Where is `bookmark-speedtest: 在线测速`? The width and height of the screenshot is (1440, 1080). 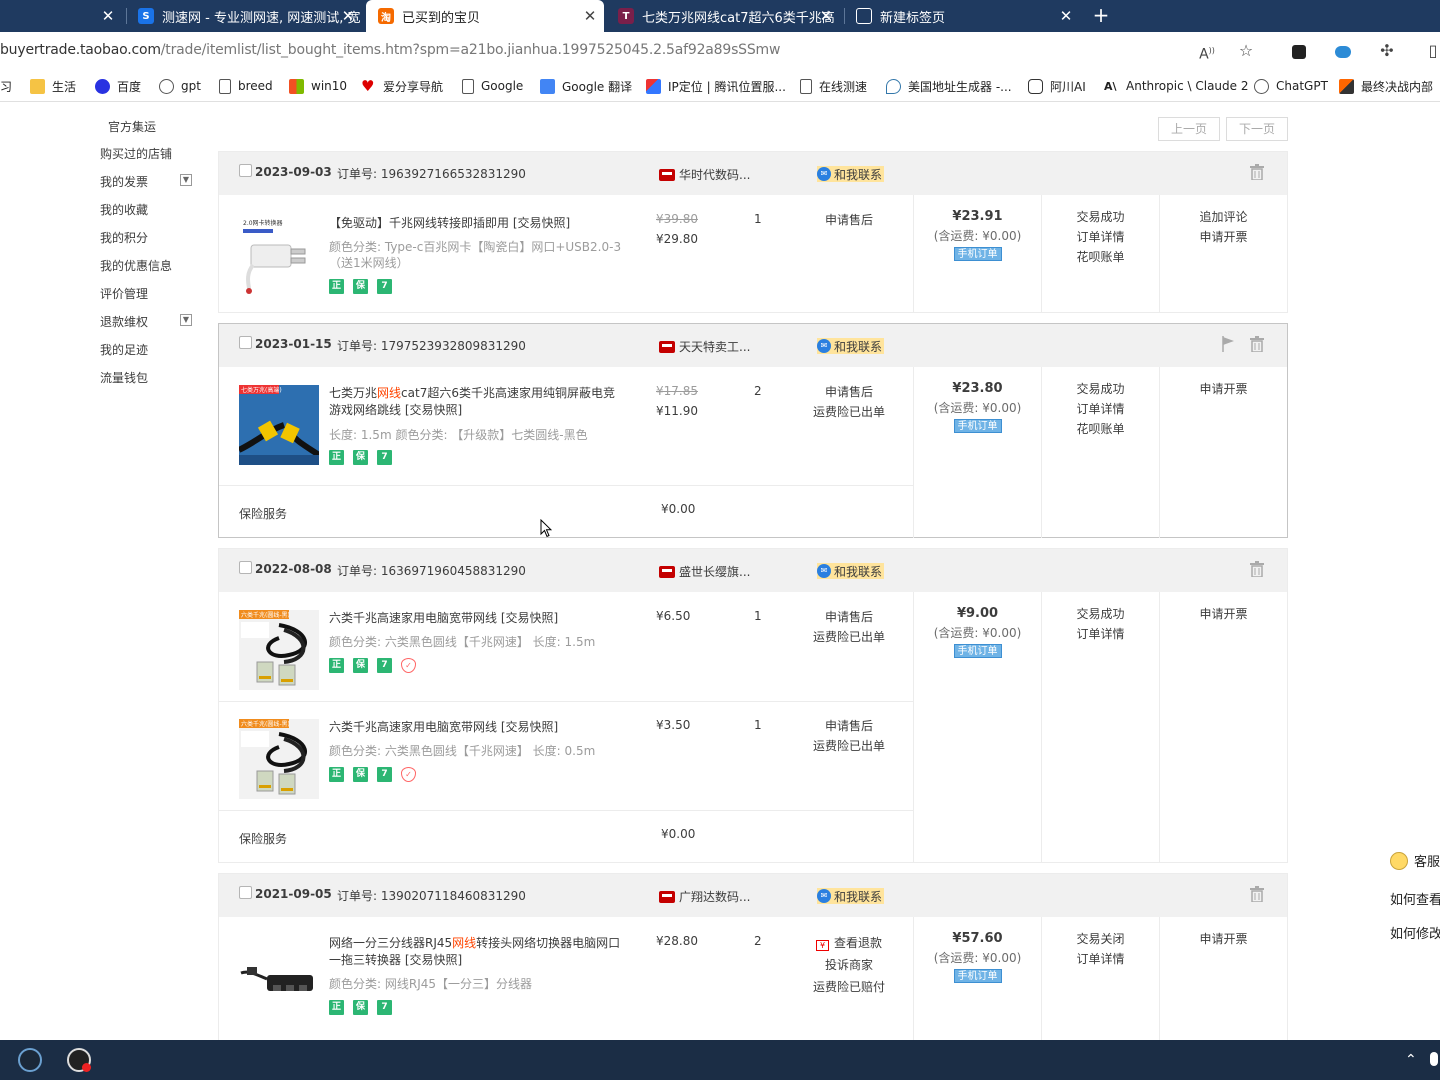 bookmark-speedtest: 在线测速 is located at coordinates (833, 86).